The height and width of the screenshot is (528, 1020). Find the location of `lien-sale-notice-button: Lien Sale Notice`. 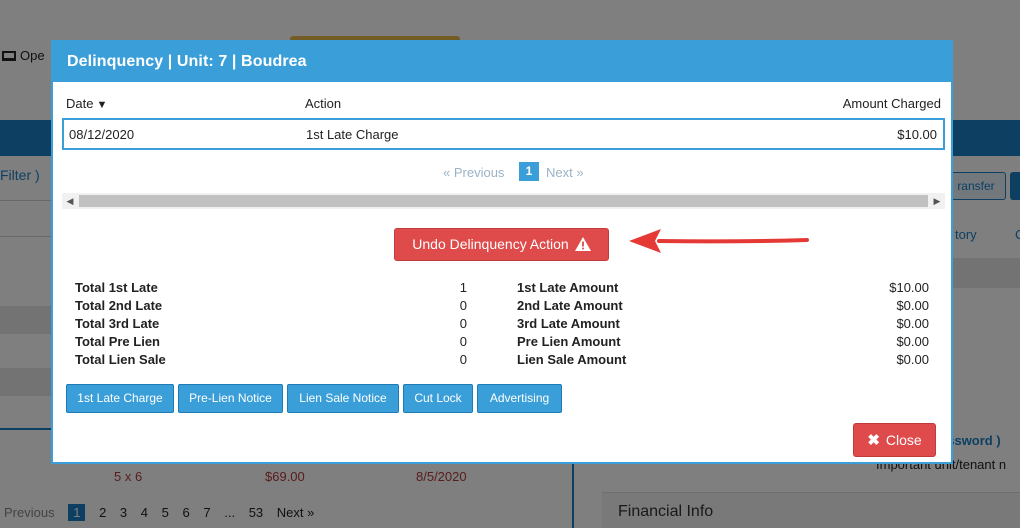

lien-sale-notice-button: Lien Sale Notice is located at coordinates (343, 398).